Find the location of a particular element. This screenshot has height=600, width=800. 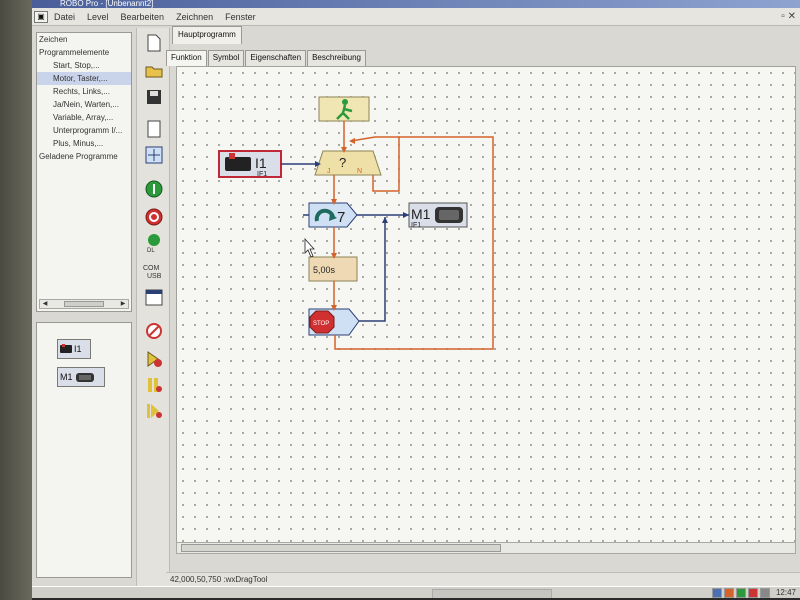

title-bar: ROBO Pro - [Unbenannt2] is located at coordinates (416, 4).